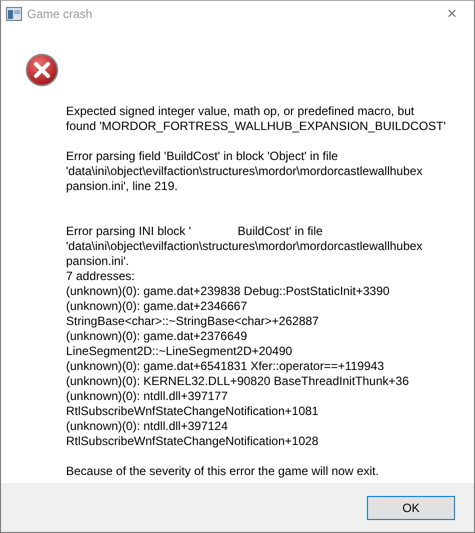 This screenshot has width=475, height=533. I want to click on message-line: RtlSubscribeWnfStateChangeNotification+1081, so click(193, 411).